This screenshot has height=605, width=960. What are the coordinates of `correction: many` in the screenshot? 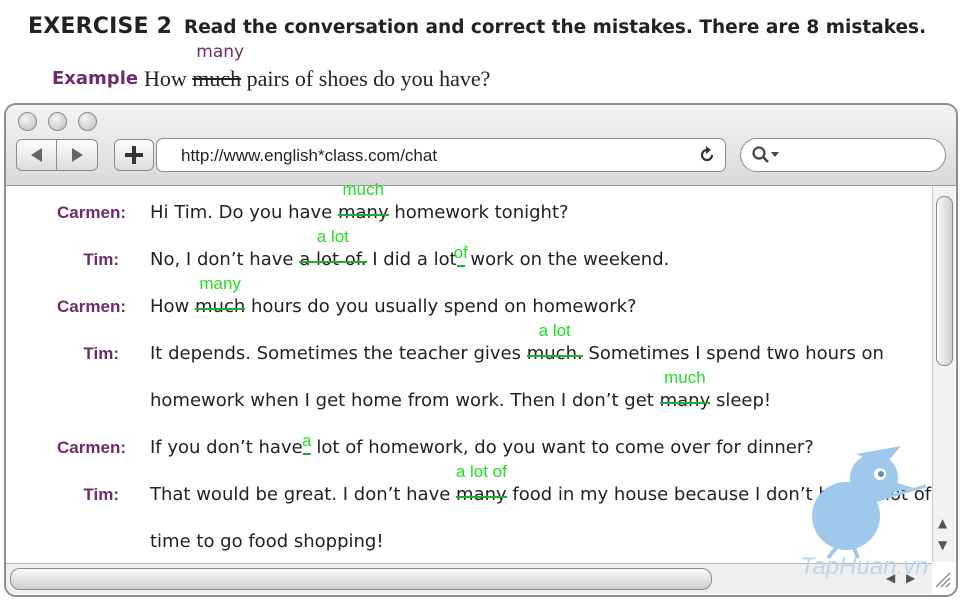 It's located at (220, 283).